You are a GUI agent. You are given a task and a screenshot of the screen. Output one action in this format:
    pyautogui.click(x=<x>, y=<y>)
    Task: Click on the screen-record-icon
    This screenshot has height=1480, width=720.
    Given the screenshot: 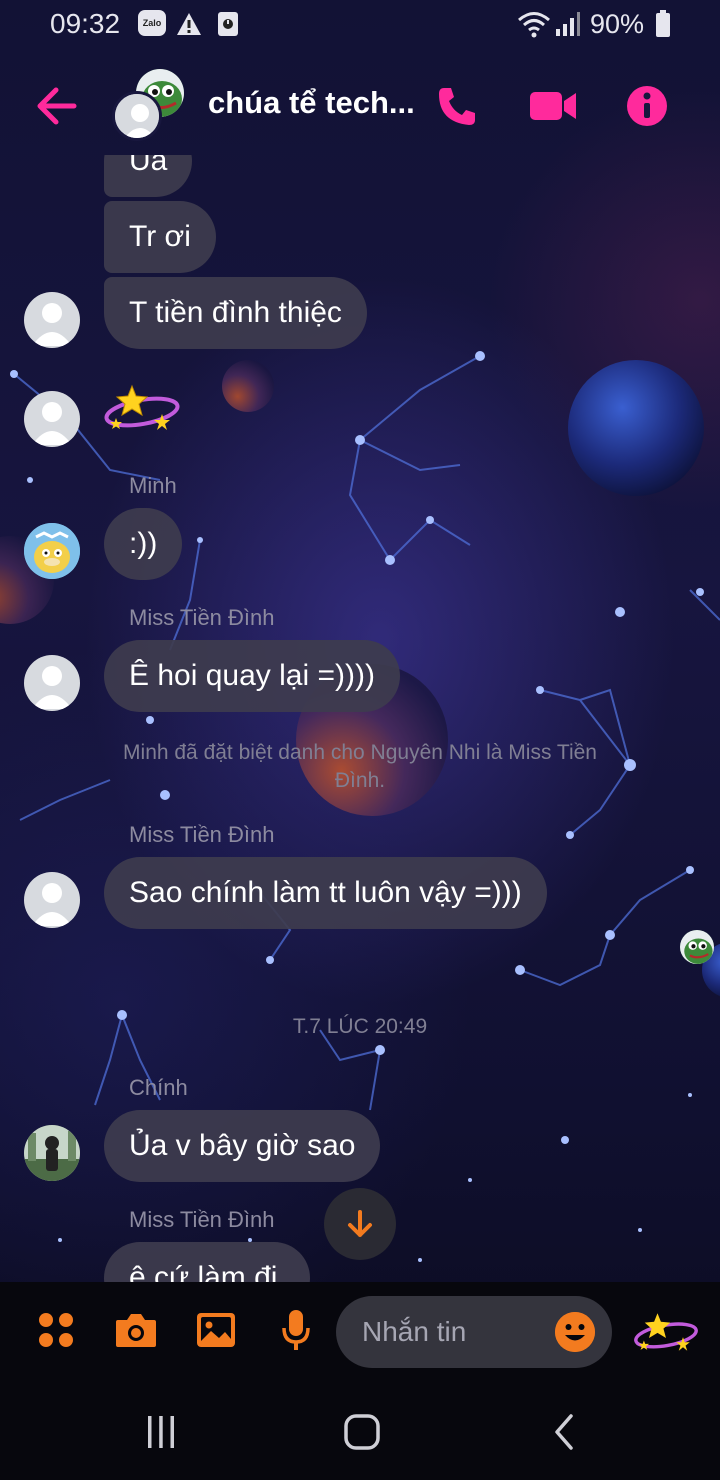 What is the action you would take?
    pyautogui.click(x=228, y=24)
    